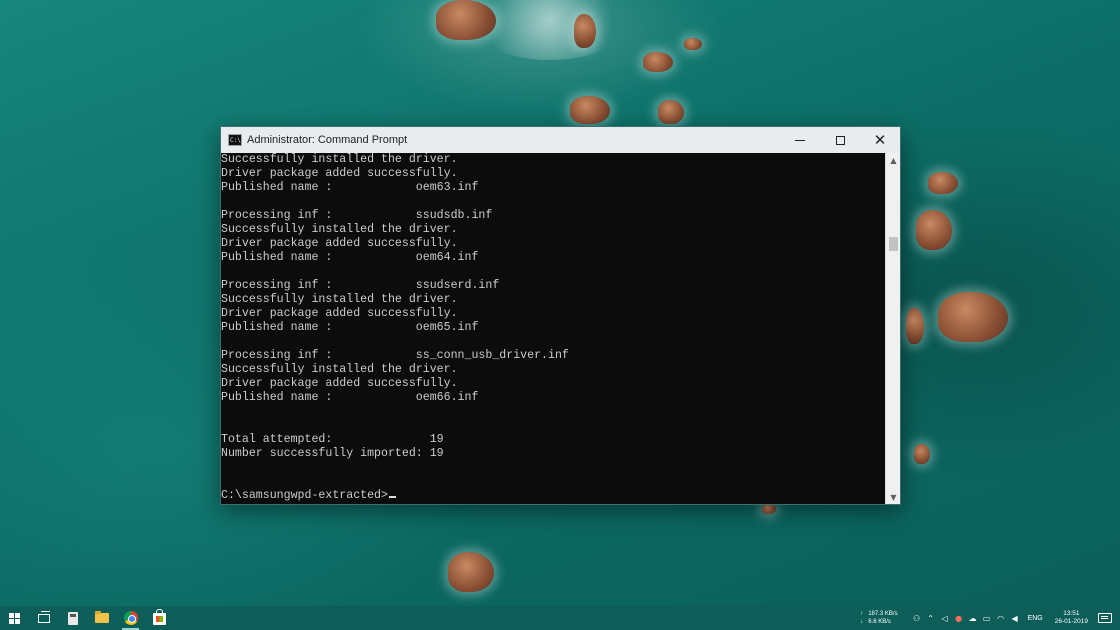 The width and height of the screenshot is (1120, 630). I want to click on windows-start-icon, so click(14, 618).